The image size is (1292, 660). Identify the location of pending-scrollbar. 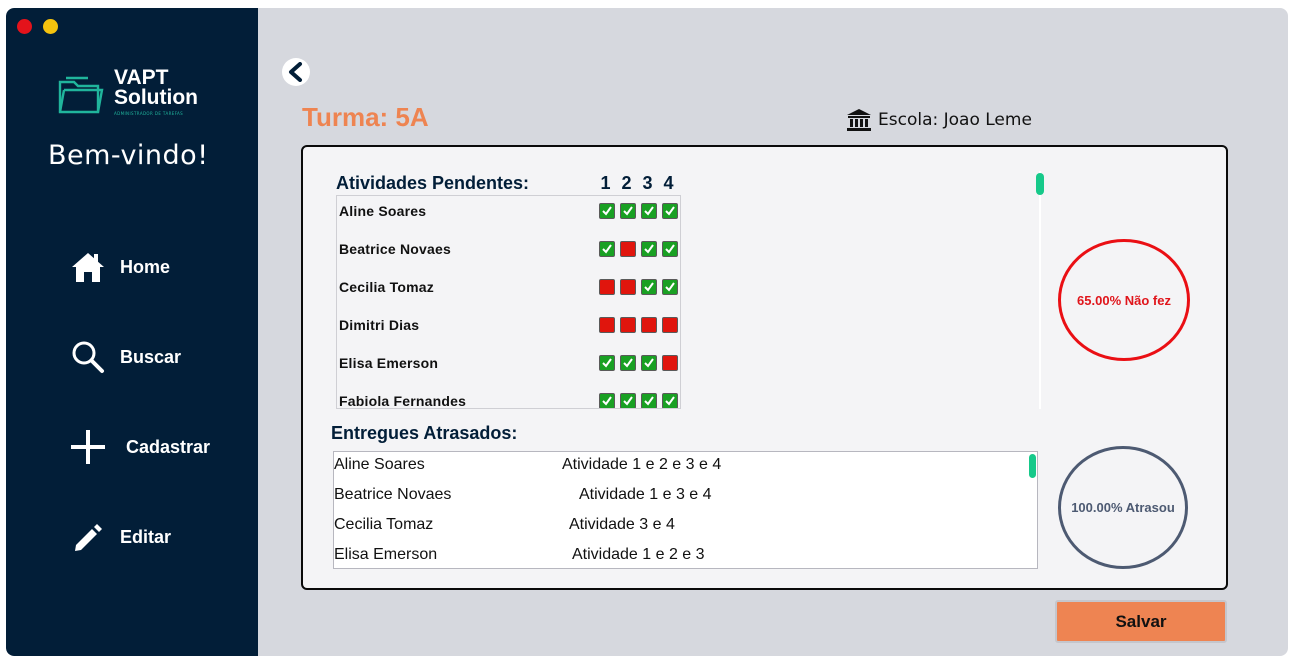
(1040, 290).